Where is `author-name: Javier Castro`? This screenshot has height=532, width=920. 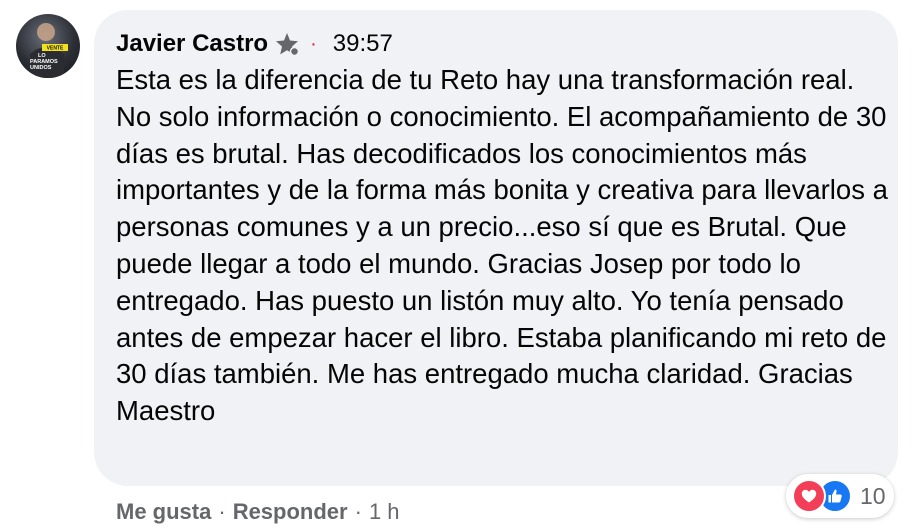
author-name: Javier Castro is located at coordinates (192, 44).